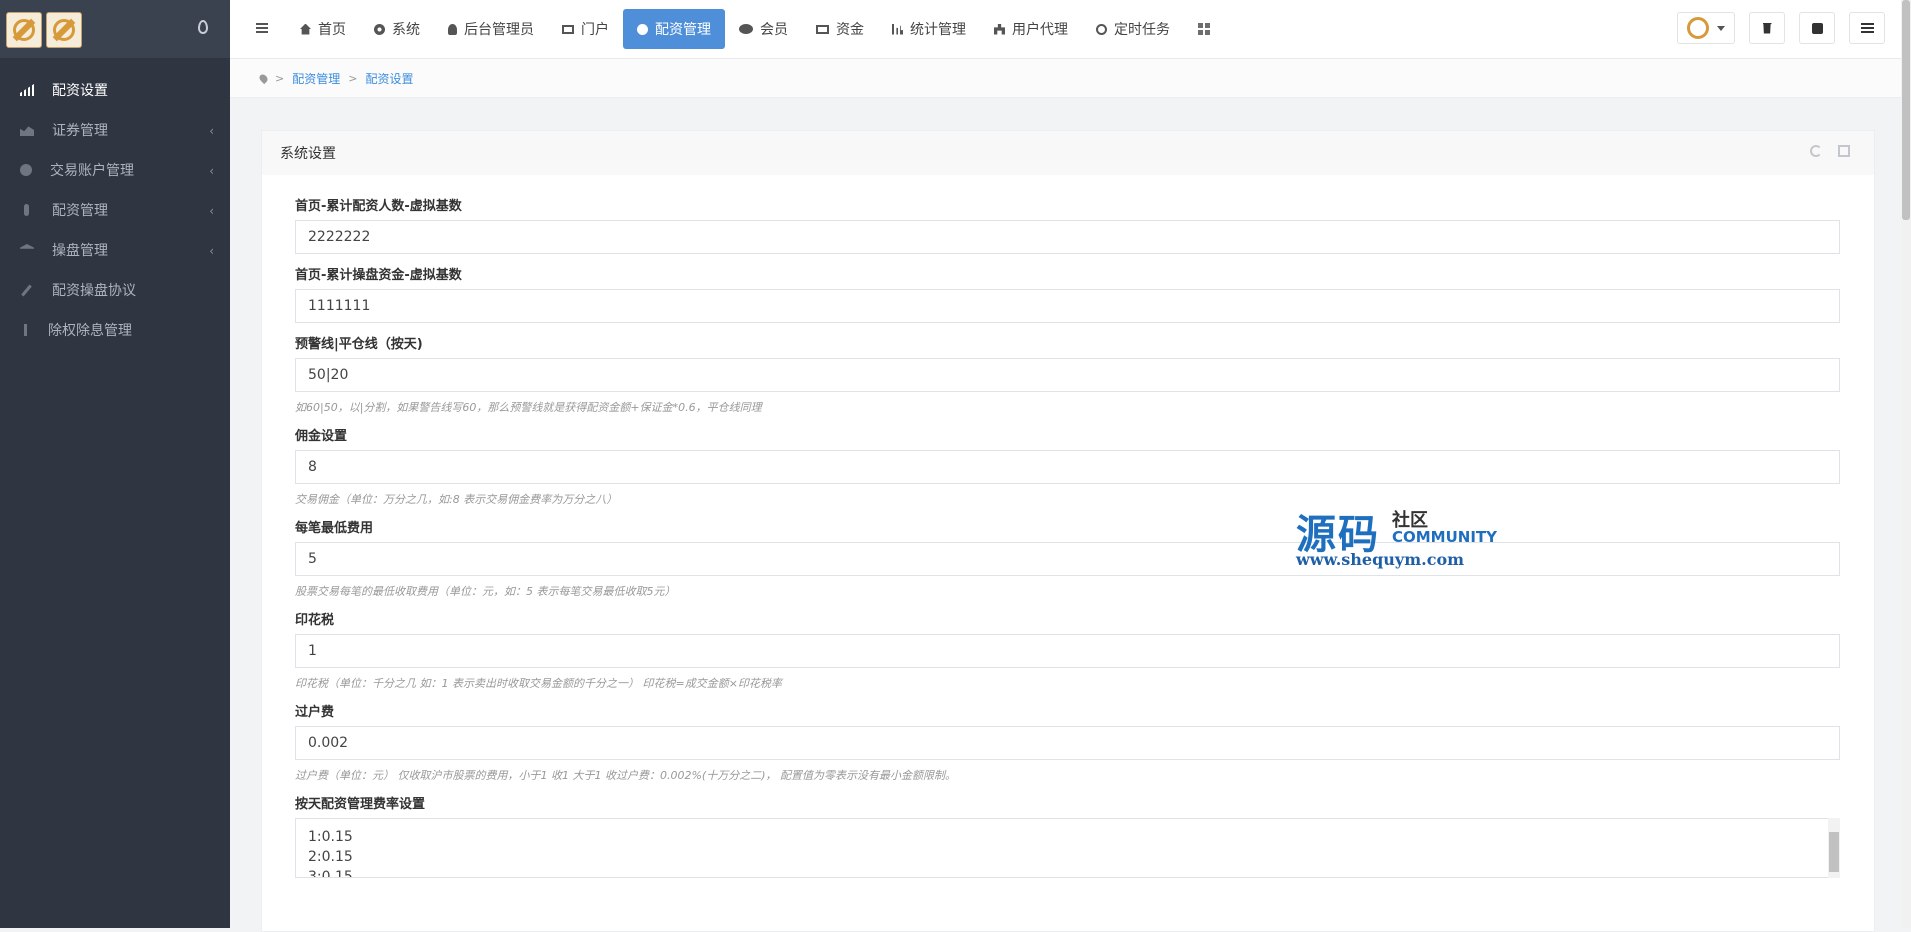 This screenshot has width=1911, height=932. What do you see at coordinates (1101, 29) in the screenshot?
I see `clock-icon` at bounding box center [1101, 29].